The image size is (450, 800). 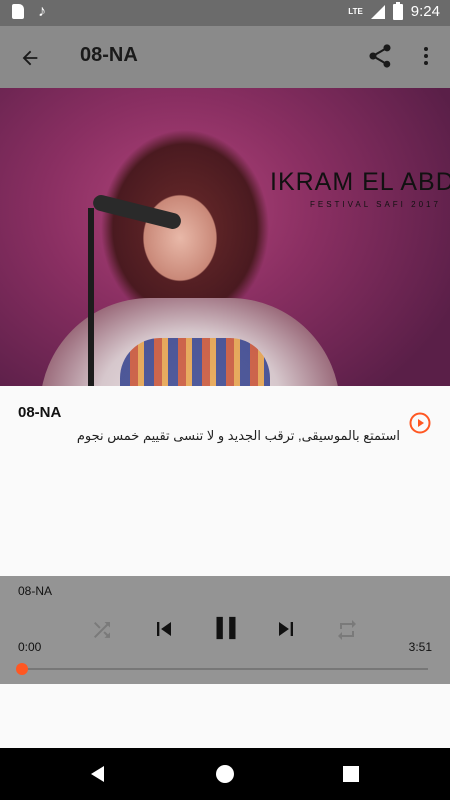 I want to click on pause-icon, so click(x=226, y=628).